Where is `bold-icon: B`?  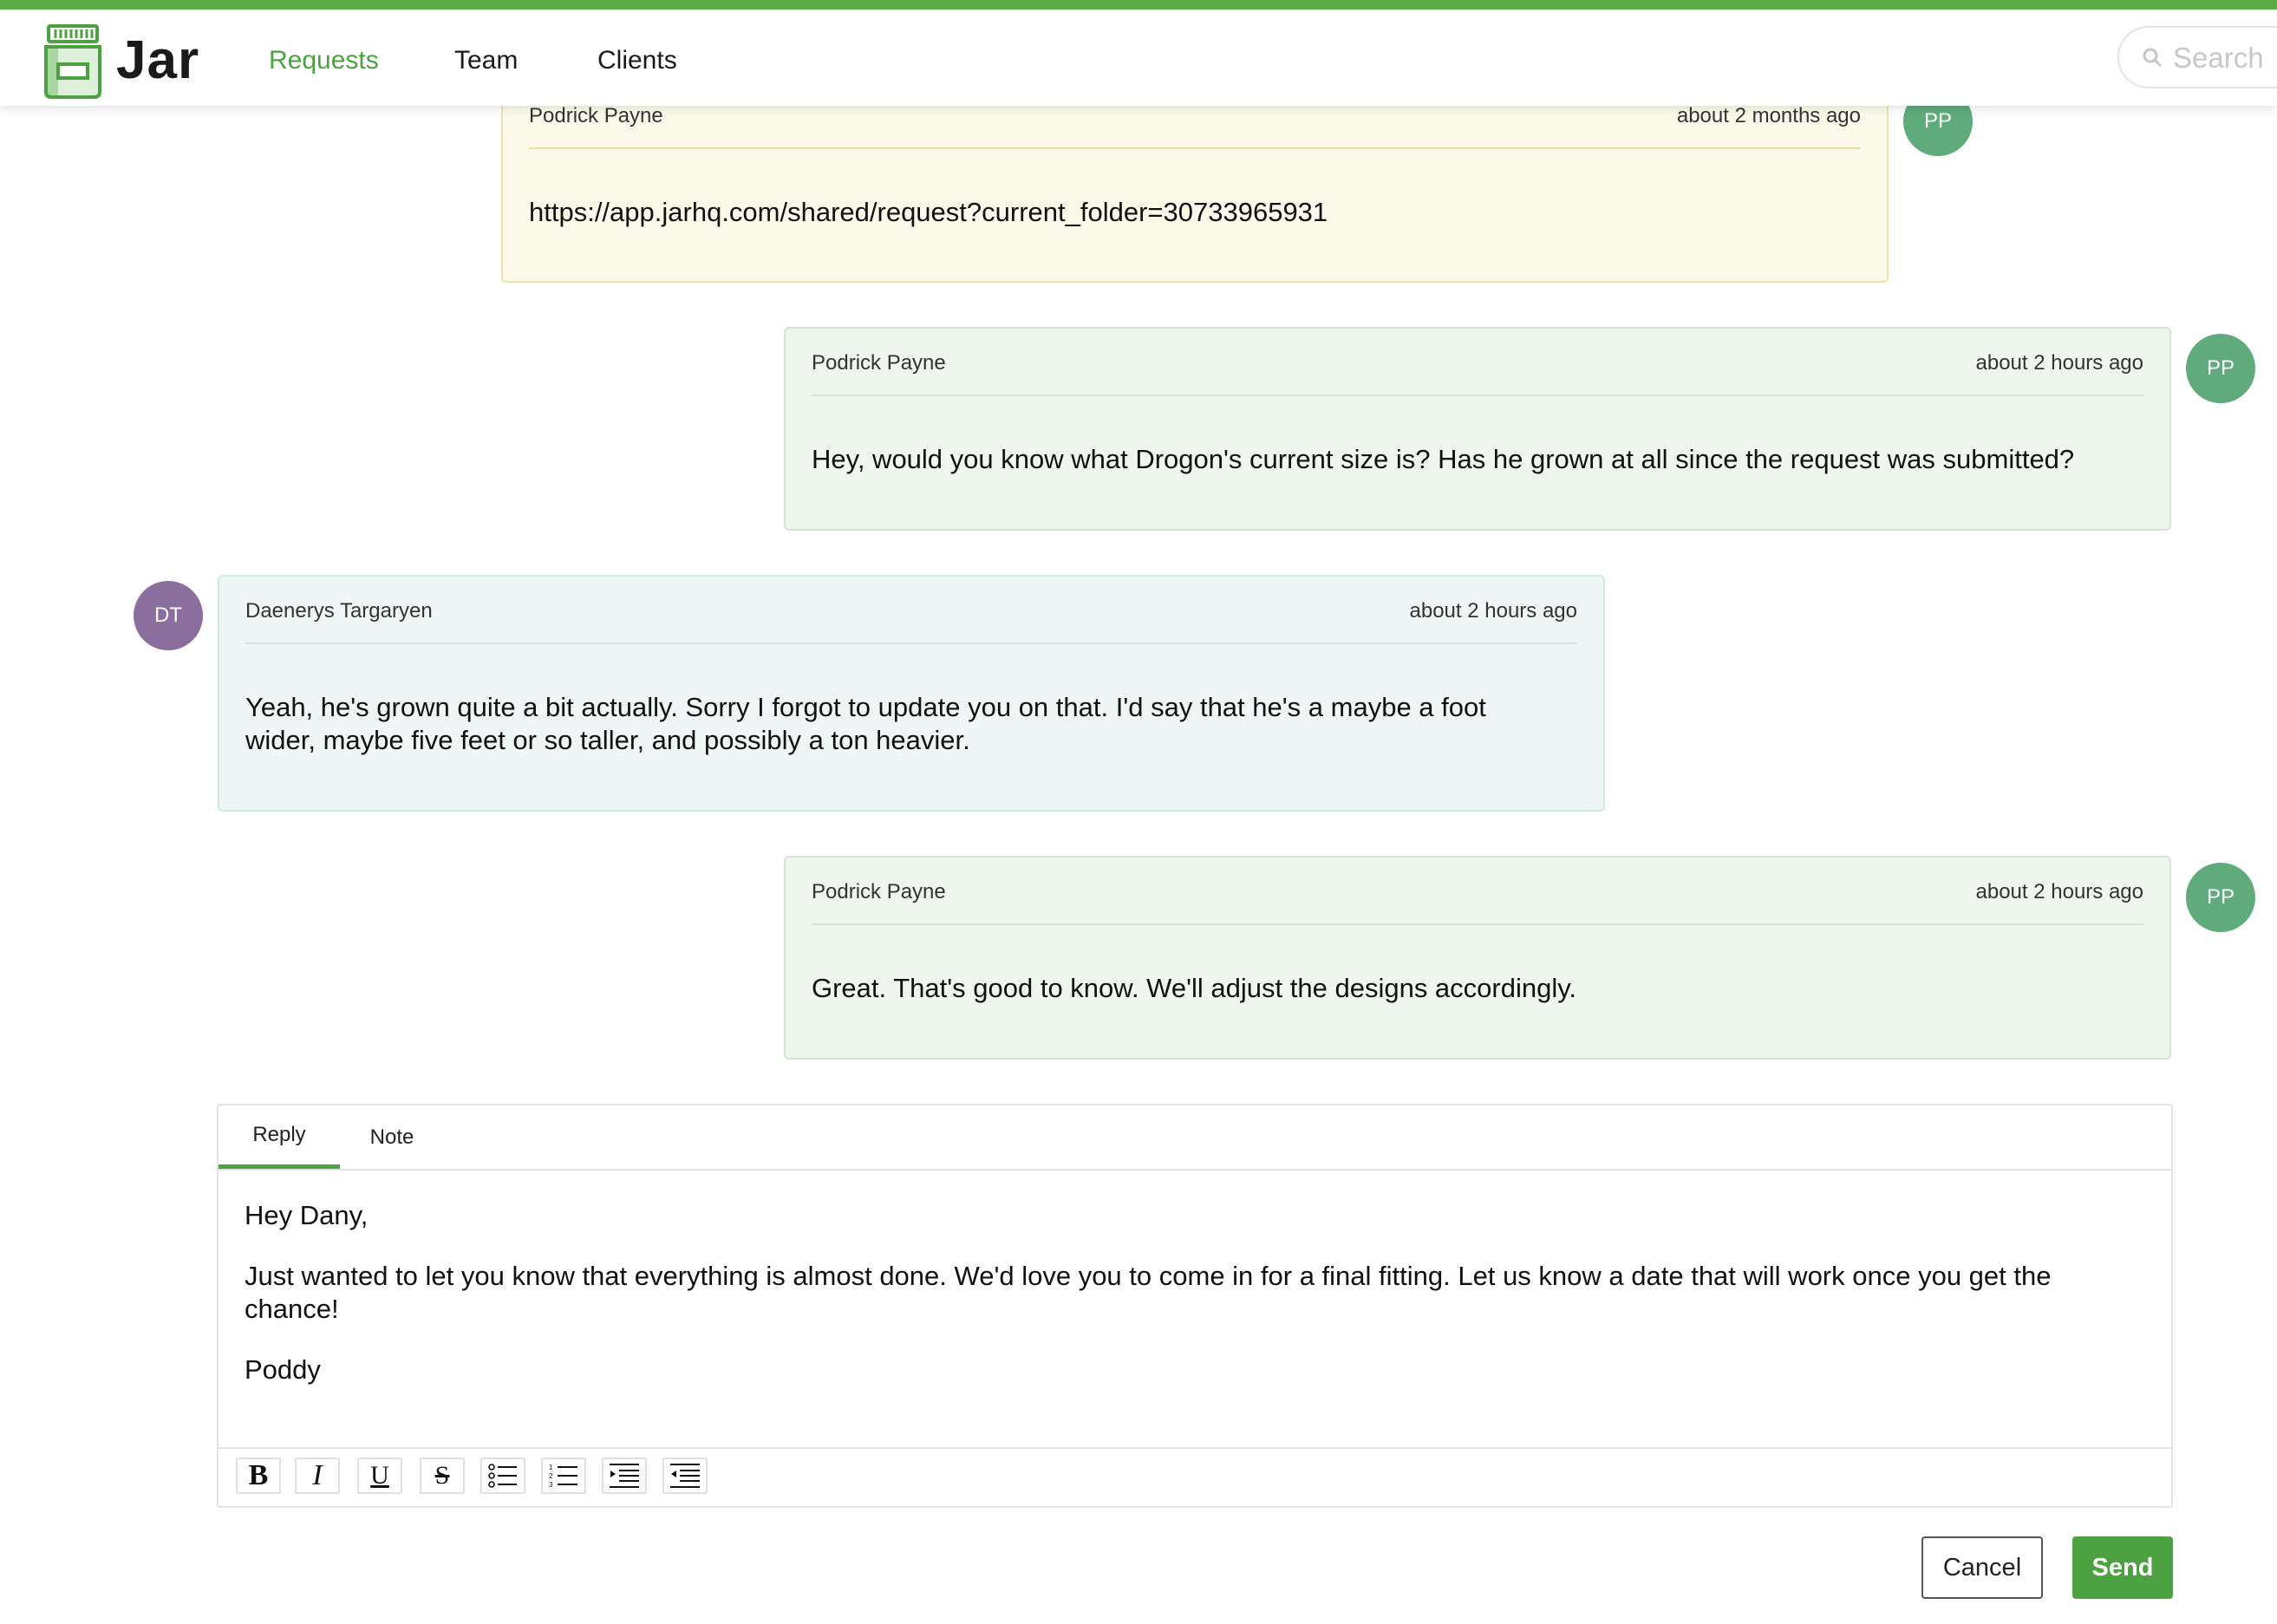
bold-icon: B is located at coordinates (258, 1475).